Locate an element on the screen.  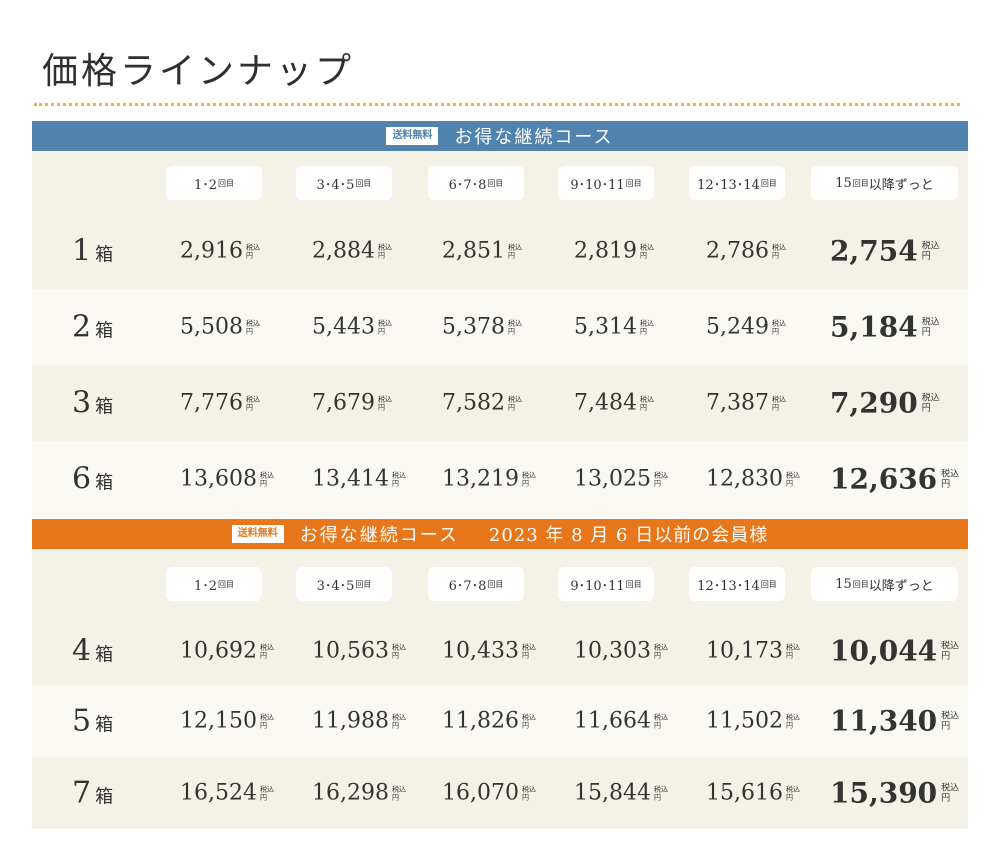
section-note: 2023 年 8 月 6 日以前の会員様 is located at coordinates (628, 535).